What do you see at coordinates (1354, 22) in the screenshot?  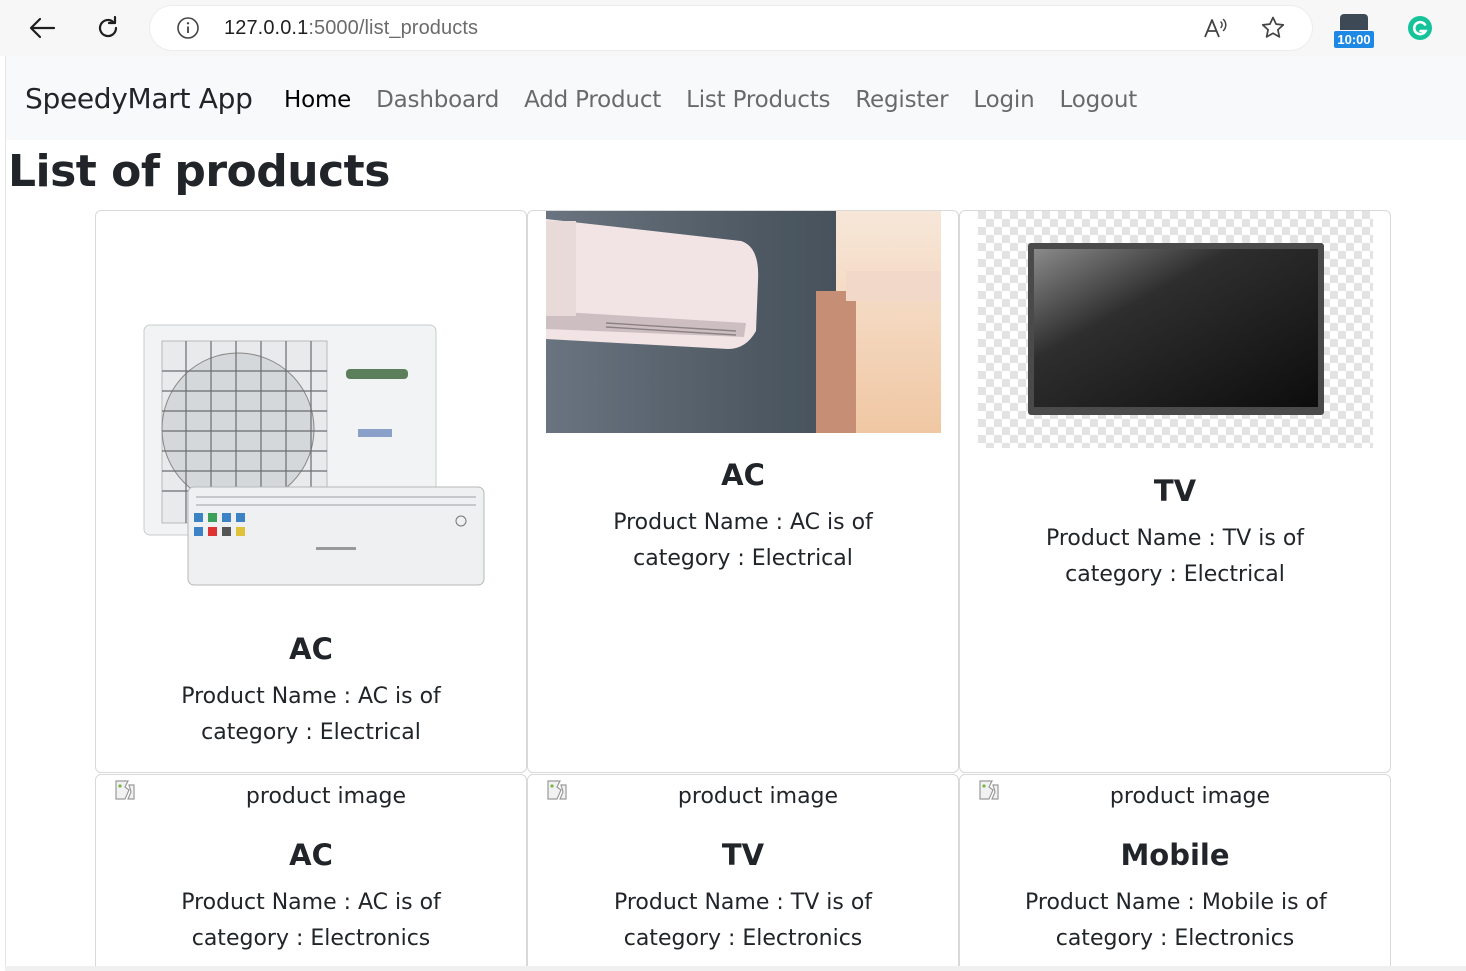 I see `timer-icon` at bounding box center [1354, 22].